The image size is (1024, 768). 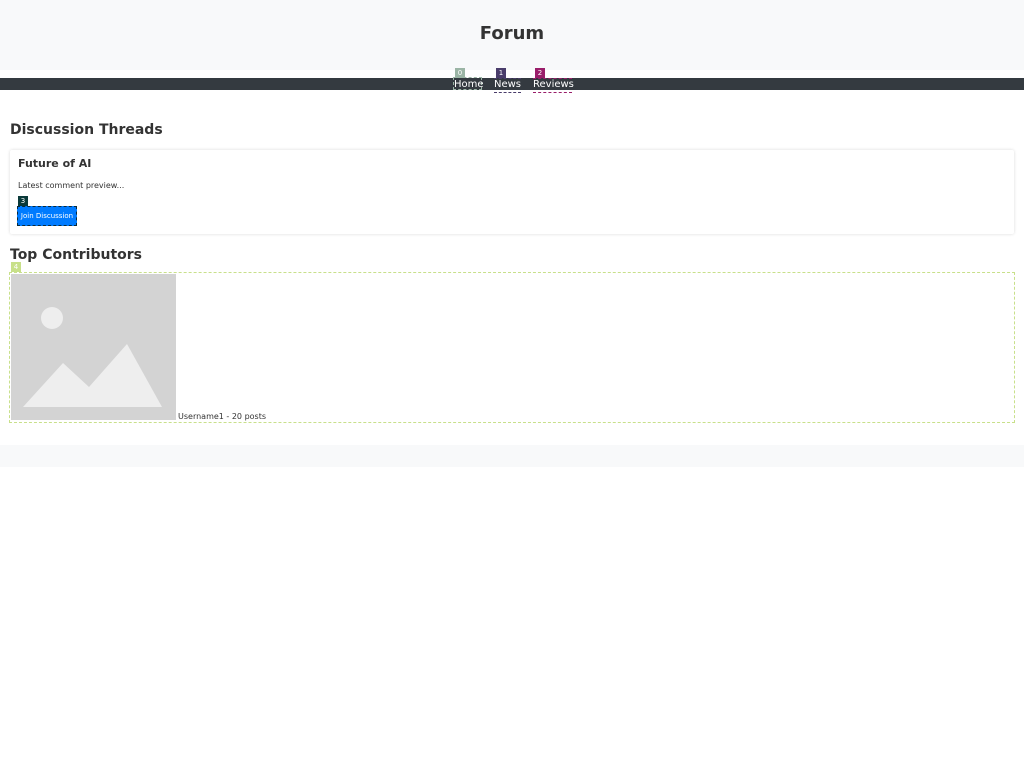 I want to click on site-header: Forum, so click(x=512, y=35).